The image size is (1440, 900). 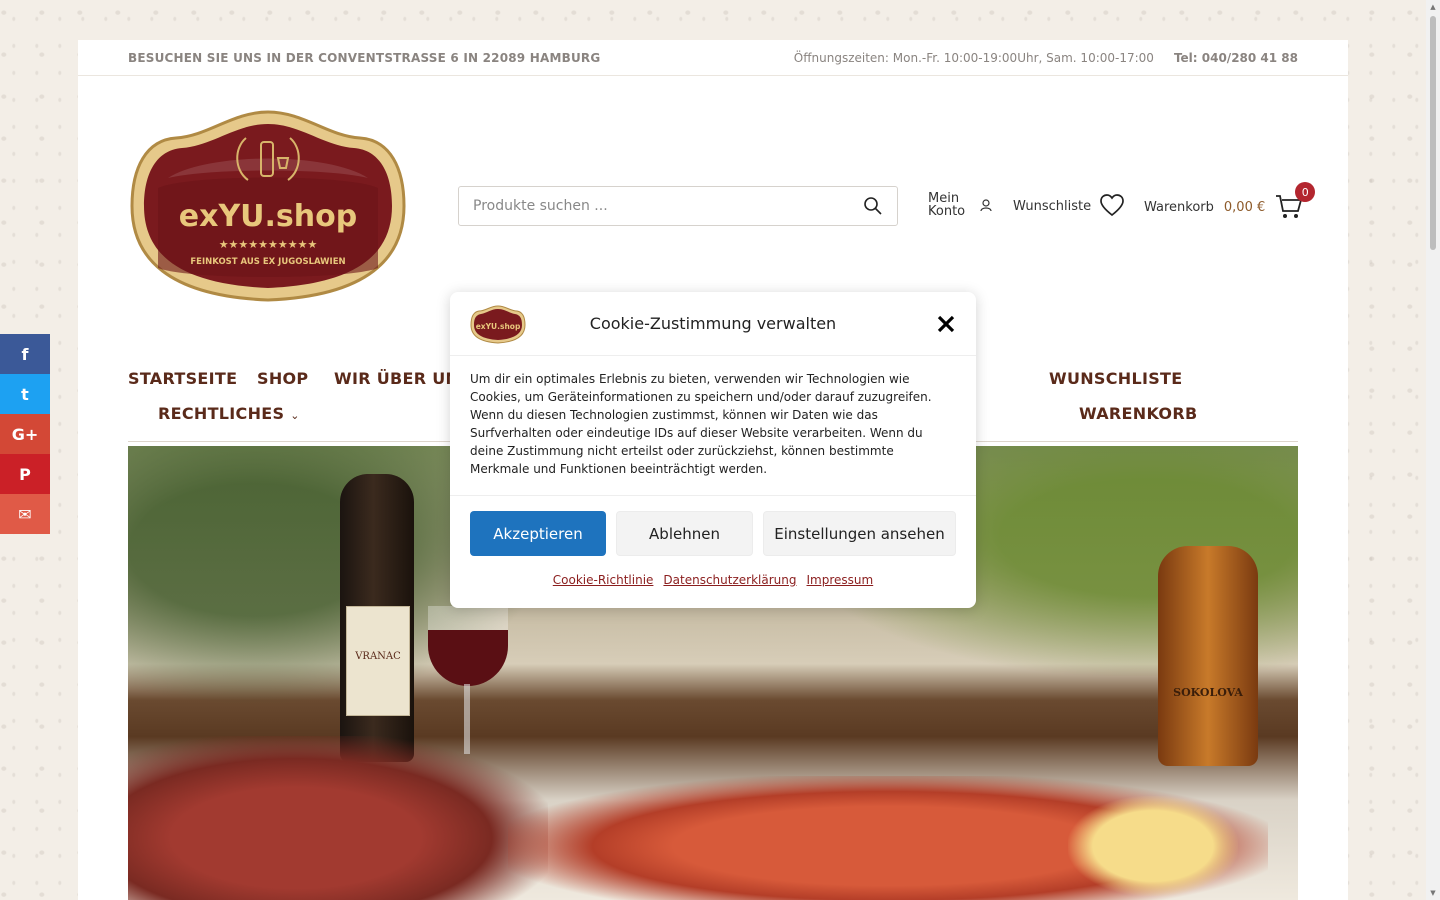 I want to click on logo-tagline: FEINKOST AUS EX JUGOSLAWIEN, so click(x=267, y=262).